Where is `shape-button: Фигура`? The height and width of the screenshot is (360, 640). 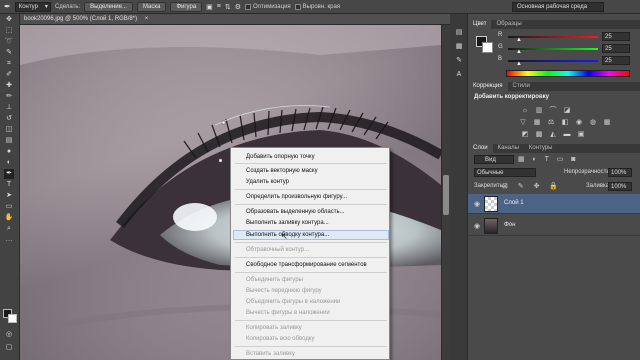
shape-button: Фигура is located at coordinates (186, 6).